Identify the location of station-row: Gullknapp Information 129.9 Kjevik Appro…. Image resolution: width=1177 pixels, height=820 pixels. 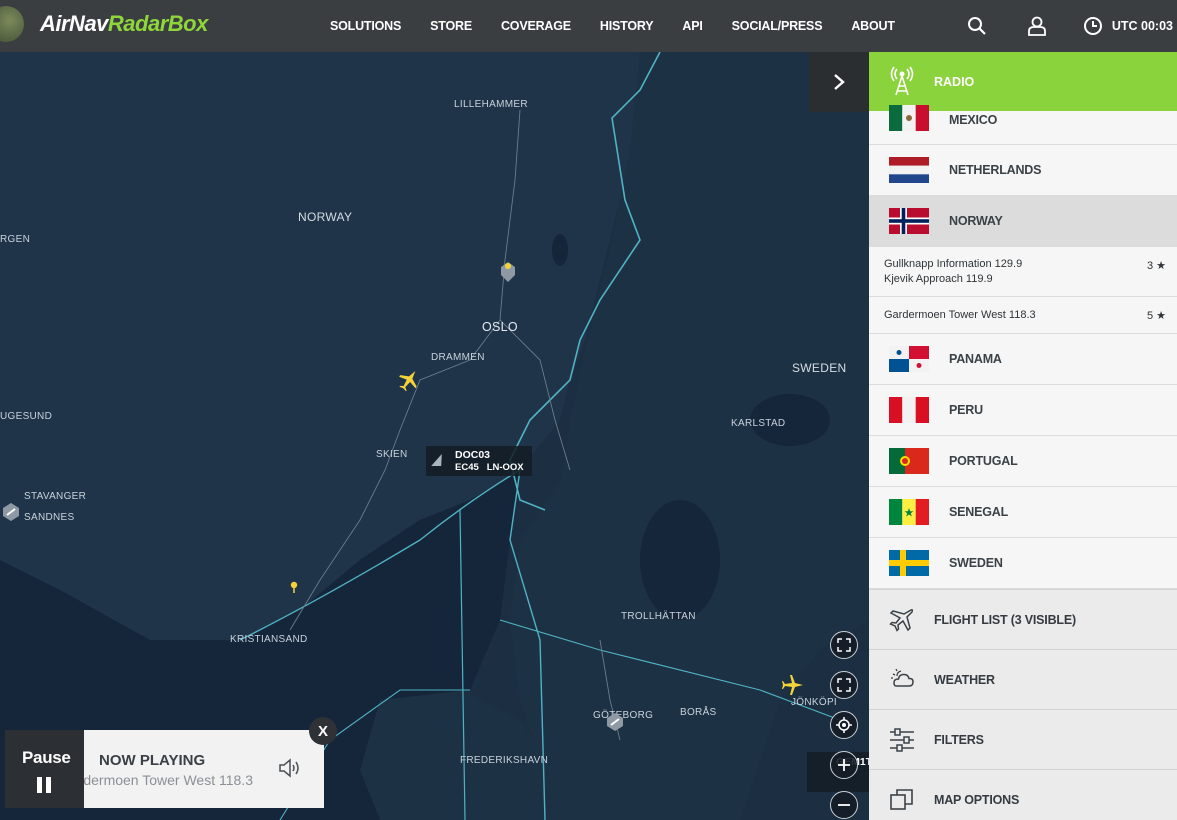
(1023, 272).